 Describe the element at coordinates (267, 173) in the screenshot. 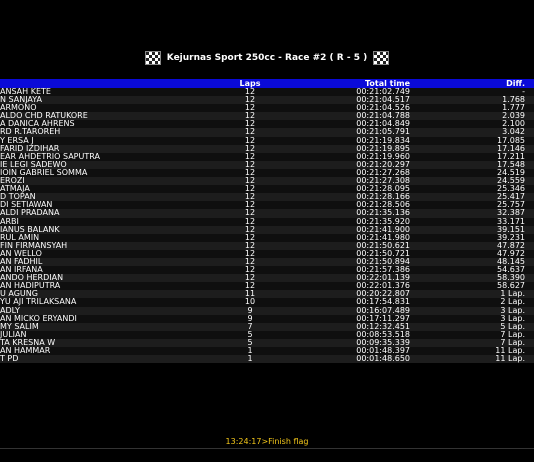

I see `table-row: IOIN GABRIEL SOMMA 12 00:21:27.268 24.519` at that location.